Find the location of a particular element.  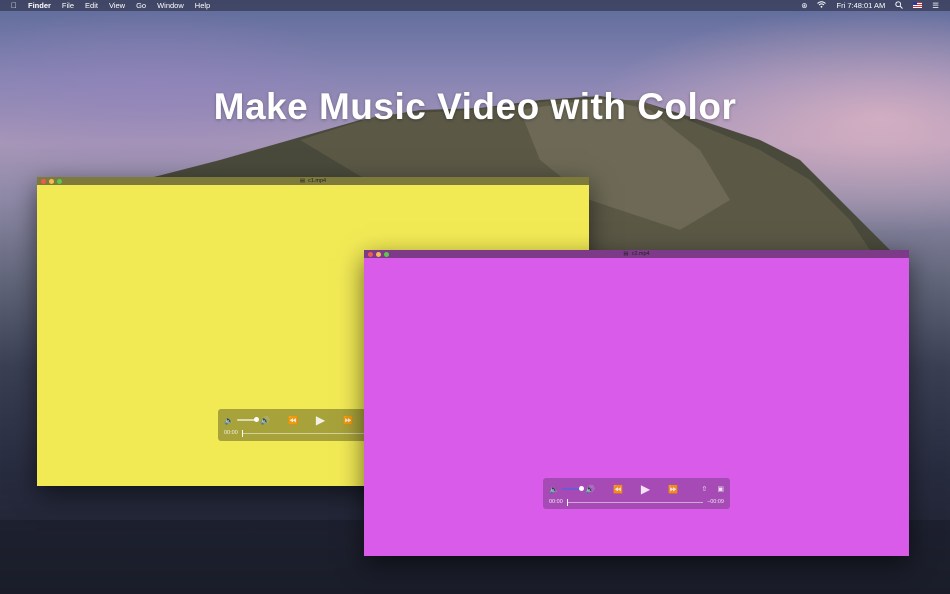

list-icon: ☰ is located at coordinates (935, 5).